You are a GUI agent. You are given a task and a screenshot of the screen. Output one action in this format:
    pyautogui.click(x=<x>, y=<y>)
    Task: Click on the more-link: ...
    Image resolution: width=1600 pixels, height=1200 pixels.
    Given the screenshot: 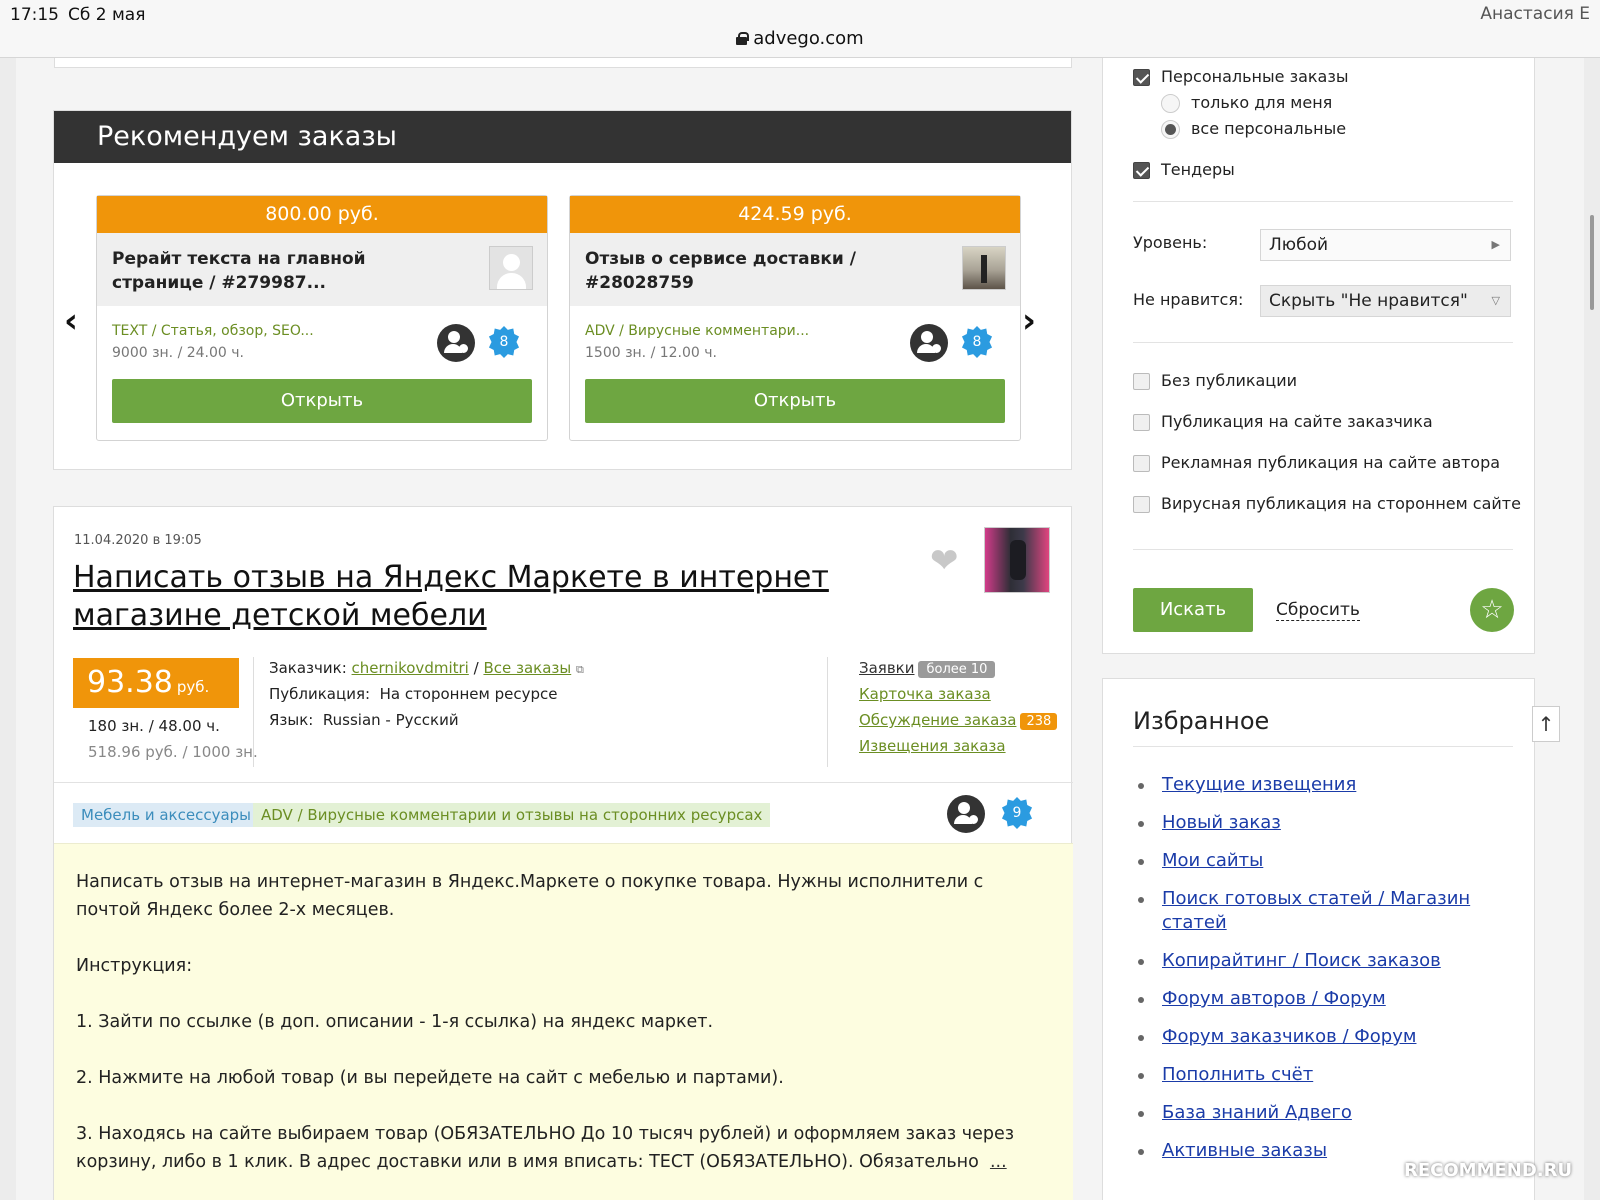 What is the action you would take?
    pyautogui.click(x=998, y=1162)
    